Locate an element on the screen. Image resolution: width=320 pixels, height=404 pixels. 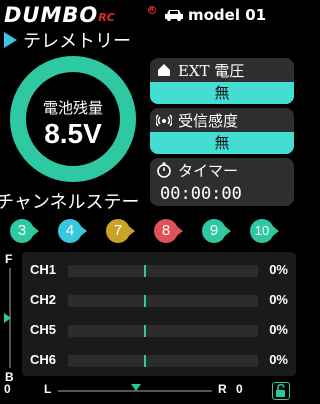
ext-voltage-label: EXT 電圧 is located at coordinates (211, 70).